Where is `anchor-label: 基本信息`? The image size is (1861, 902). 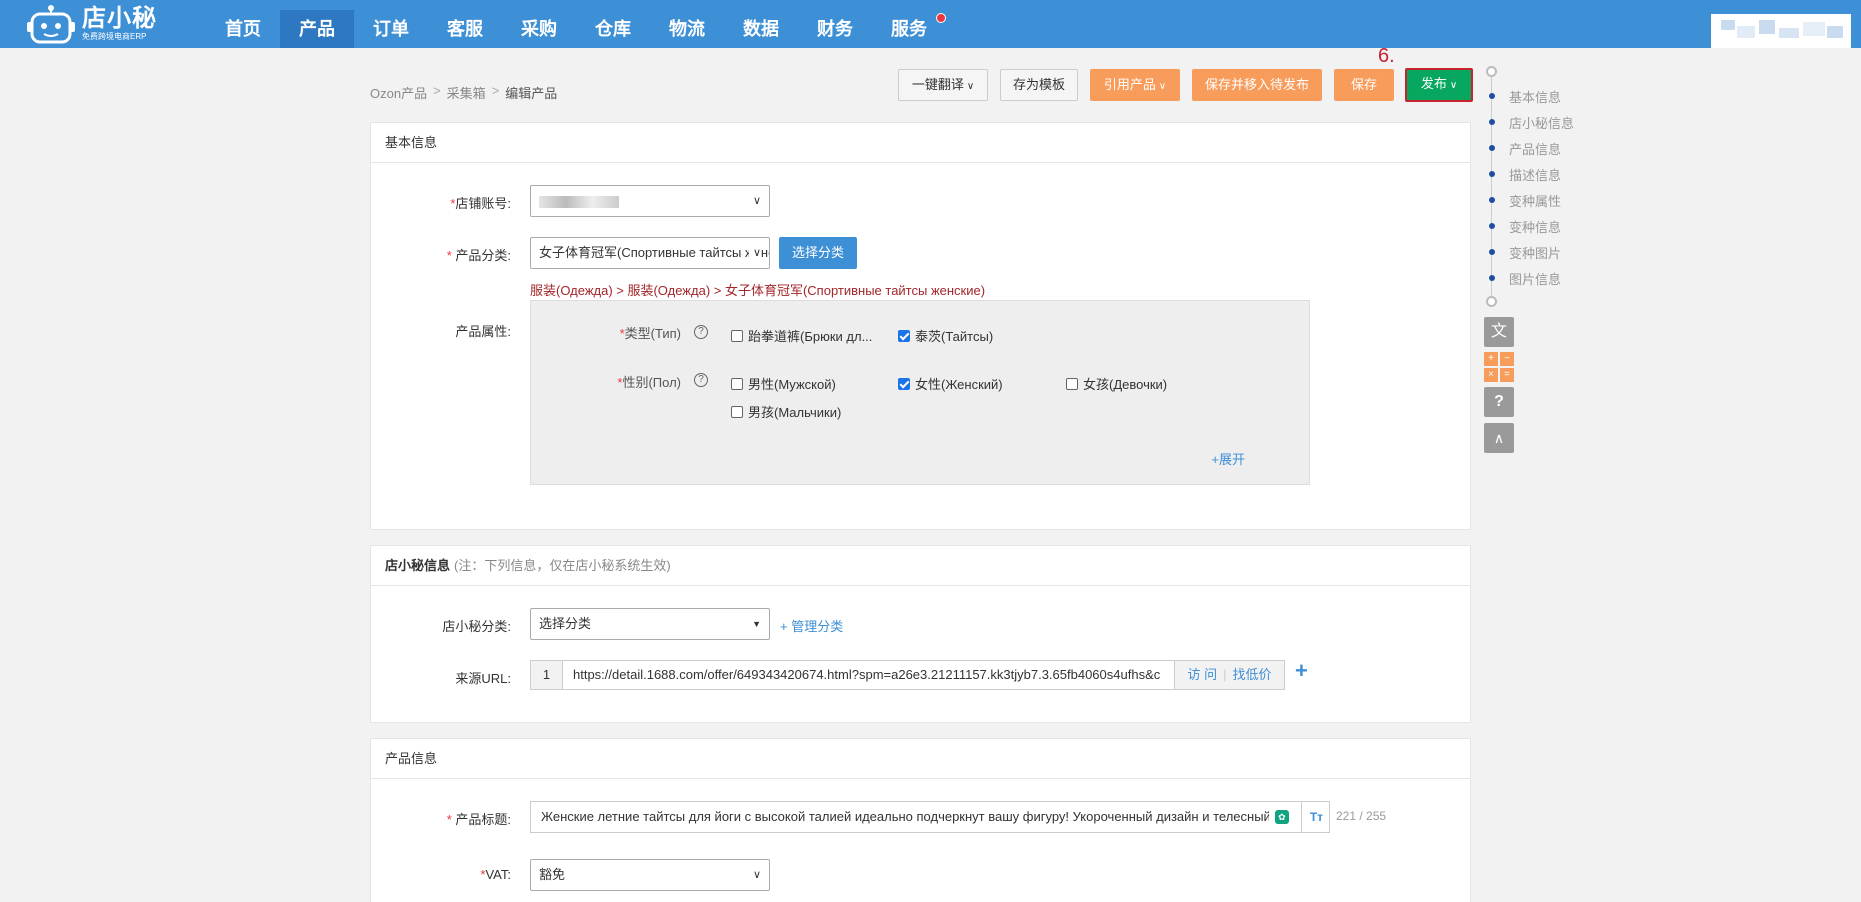
anchor-label: 基本信息 is located at coordinates (1535, 97).